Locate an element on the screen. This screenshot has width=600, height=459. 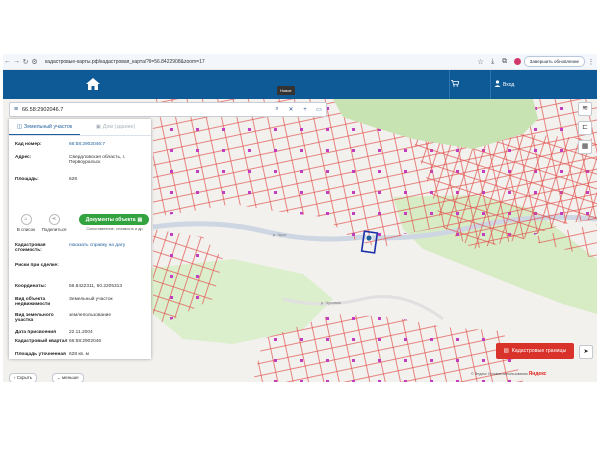
panel-tabs: ◫ Земельный участок ▣ Дом (здание) is located at coordinates (80, 127).